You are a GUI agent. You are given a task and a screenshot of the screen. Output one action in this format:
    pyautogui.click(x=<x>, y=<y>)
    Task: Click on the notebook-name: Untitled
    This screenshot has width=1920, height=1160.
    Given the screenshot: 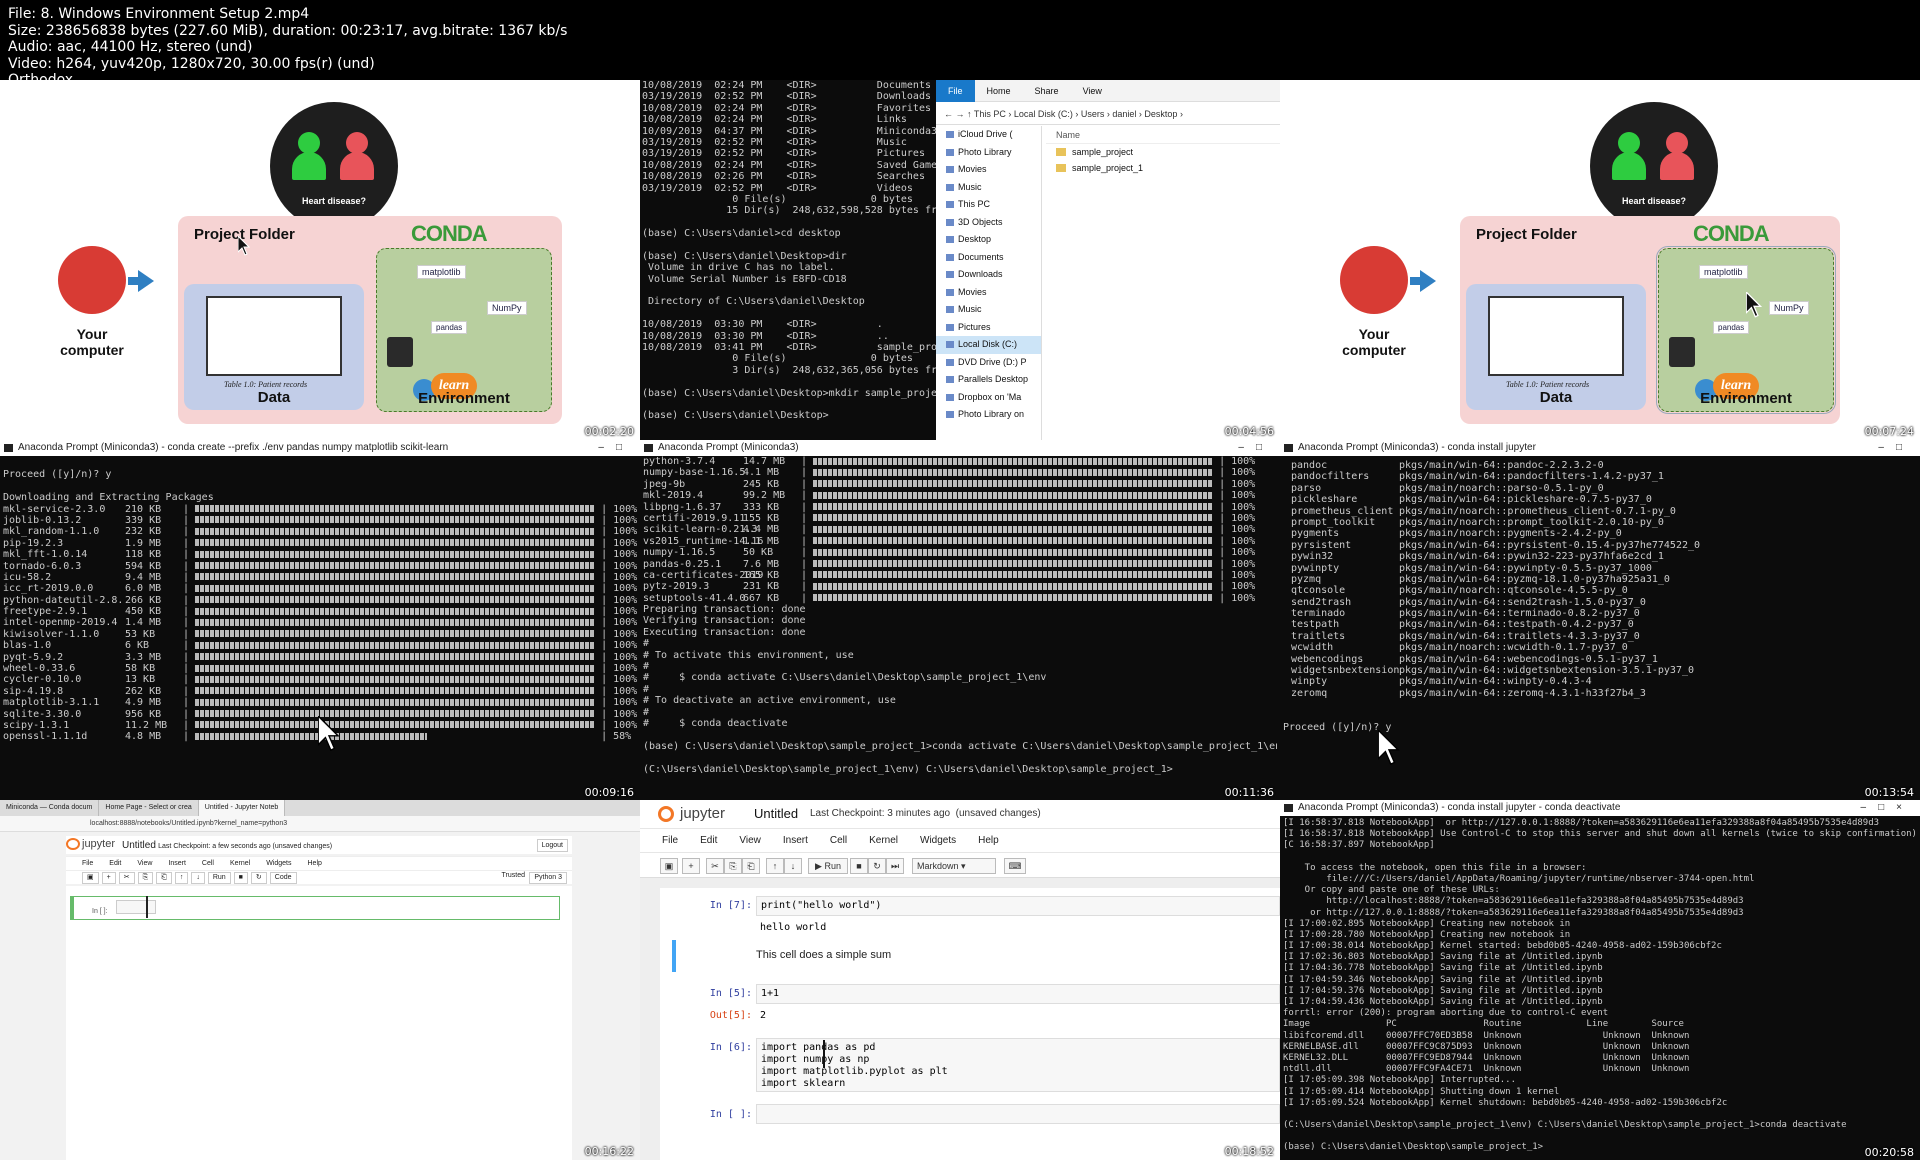 What is the action you would take?
    pyautogui.click(x=776, y=813)
    